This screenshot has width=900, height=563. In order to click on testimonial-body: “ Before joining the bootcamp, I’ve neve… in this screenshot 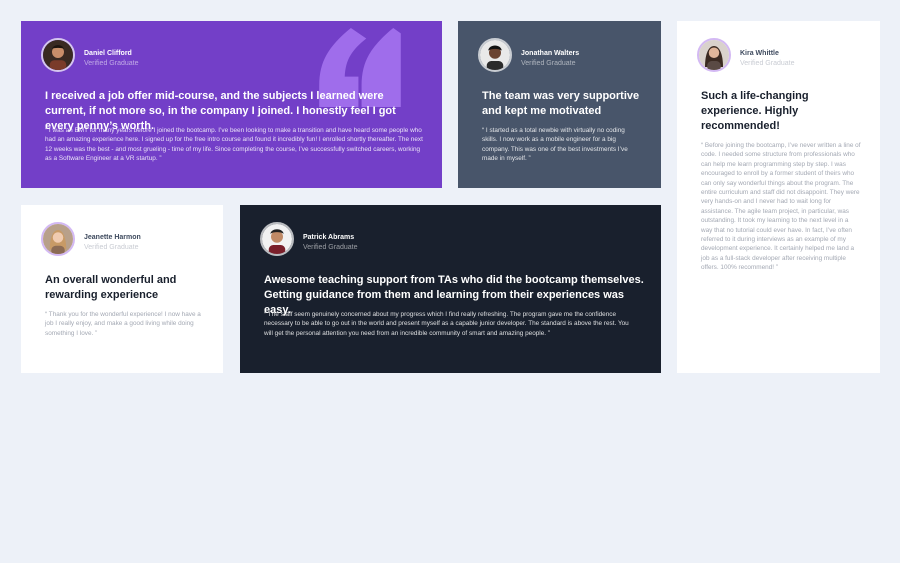, I will do `click(781, 207)`.